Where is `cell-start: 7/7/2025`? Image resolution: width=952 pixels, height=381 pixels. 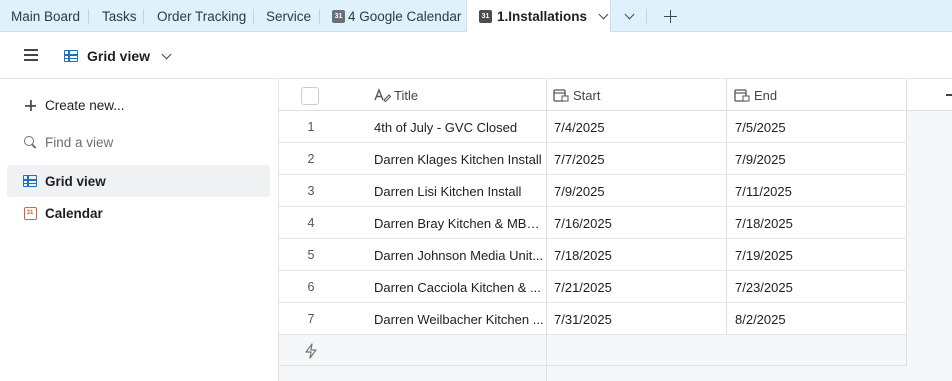 cell-start: 7/7/2025 is located at coordinates (579, 159).